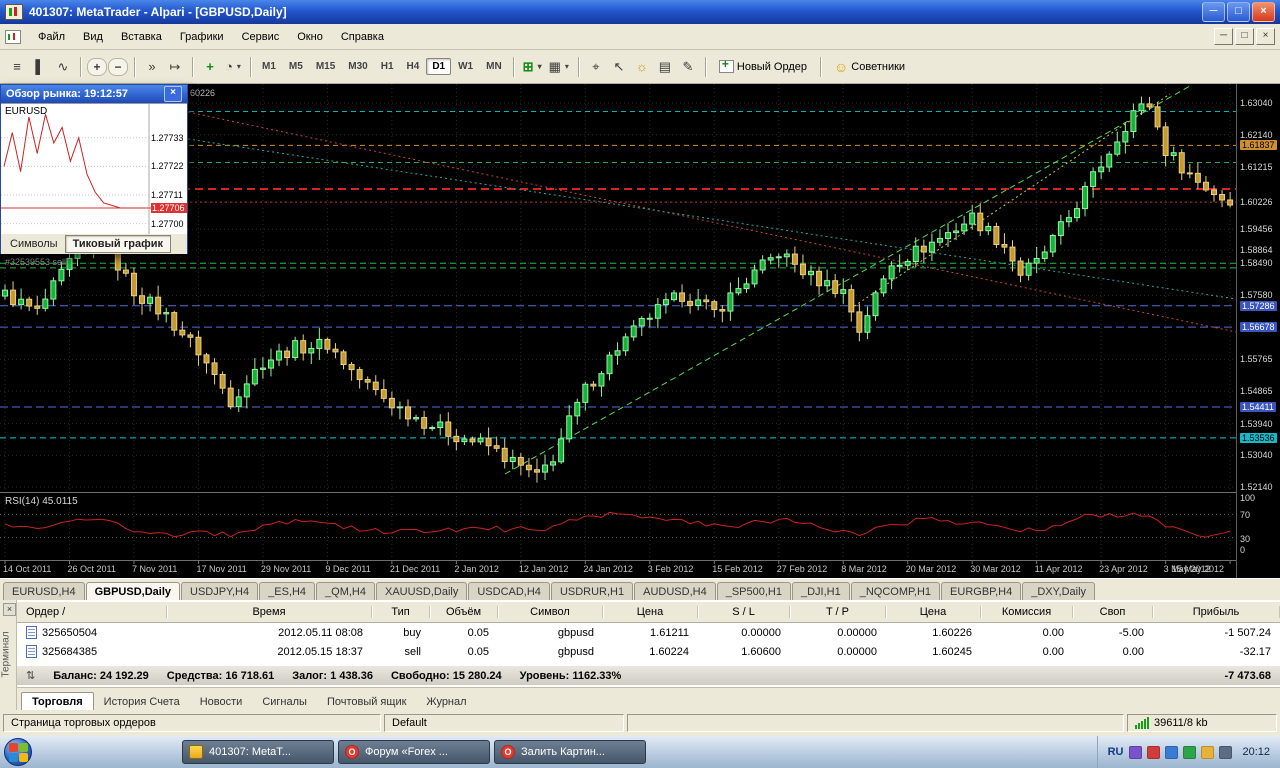 This screenshot has height=768, width=1280. What do you see at coordinates (94, 94) in the screenshot?
I see `market-watch-titlebar: Обзор рынка: 19:12:57 ×` at bounding box center [94, 94].